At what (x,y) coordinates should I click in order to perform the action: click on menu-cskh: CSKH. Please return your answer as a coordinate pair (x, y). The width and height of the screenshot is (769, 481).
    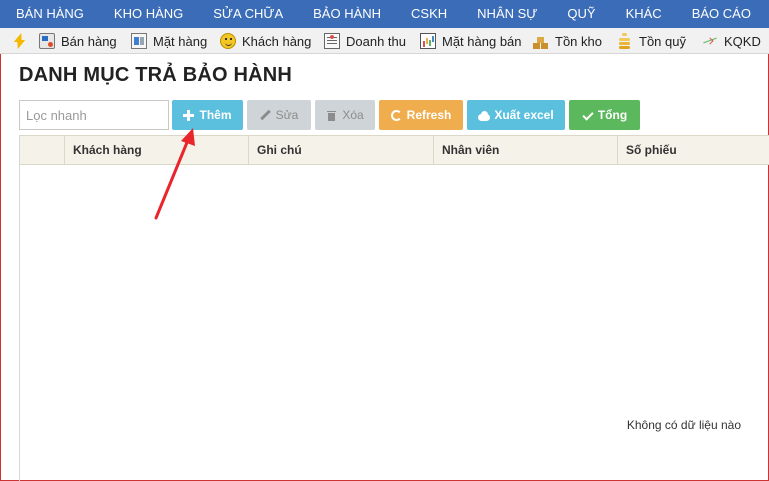
    Looking at the image, I should click on (429, 14).